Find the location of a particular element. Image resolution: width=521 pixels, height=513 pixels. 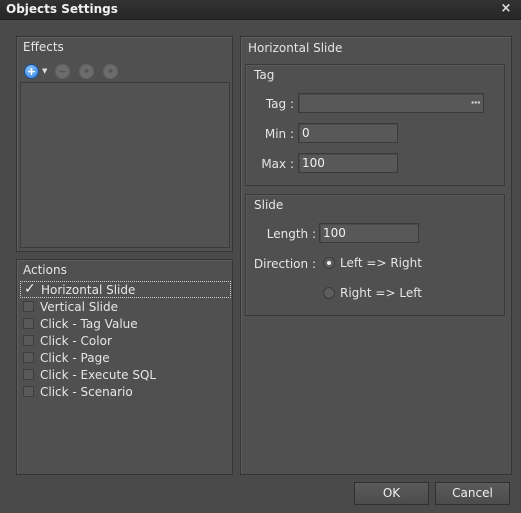

action-label: Click - Scenario is located at coordinates (86, 391).